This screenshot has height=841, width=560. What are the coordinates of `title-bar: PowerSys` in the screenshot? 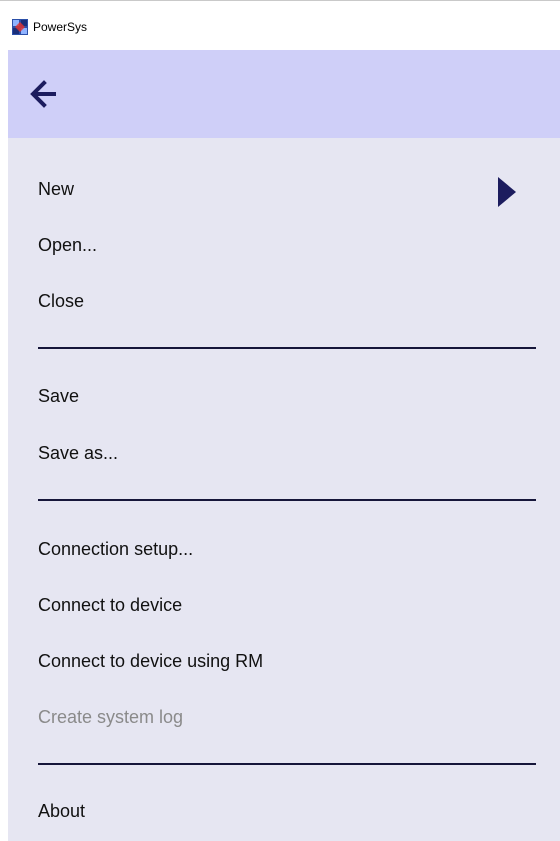 It's located at (280, 25).